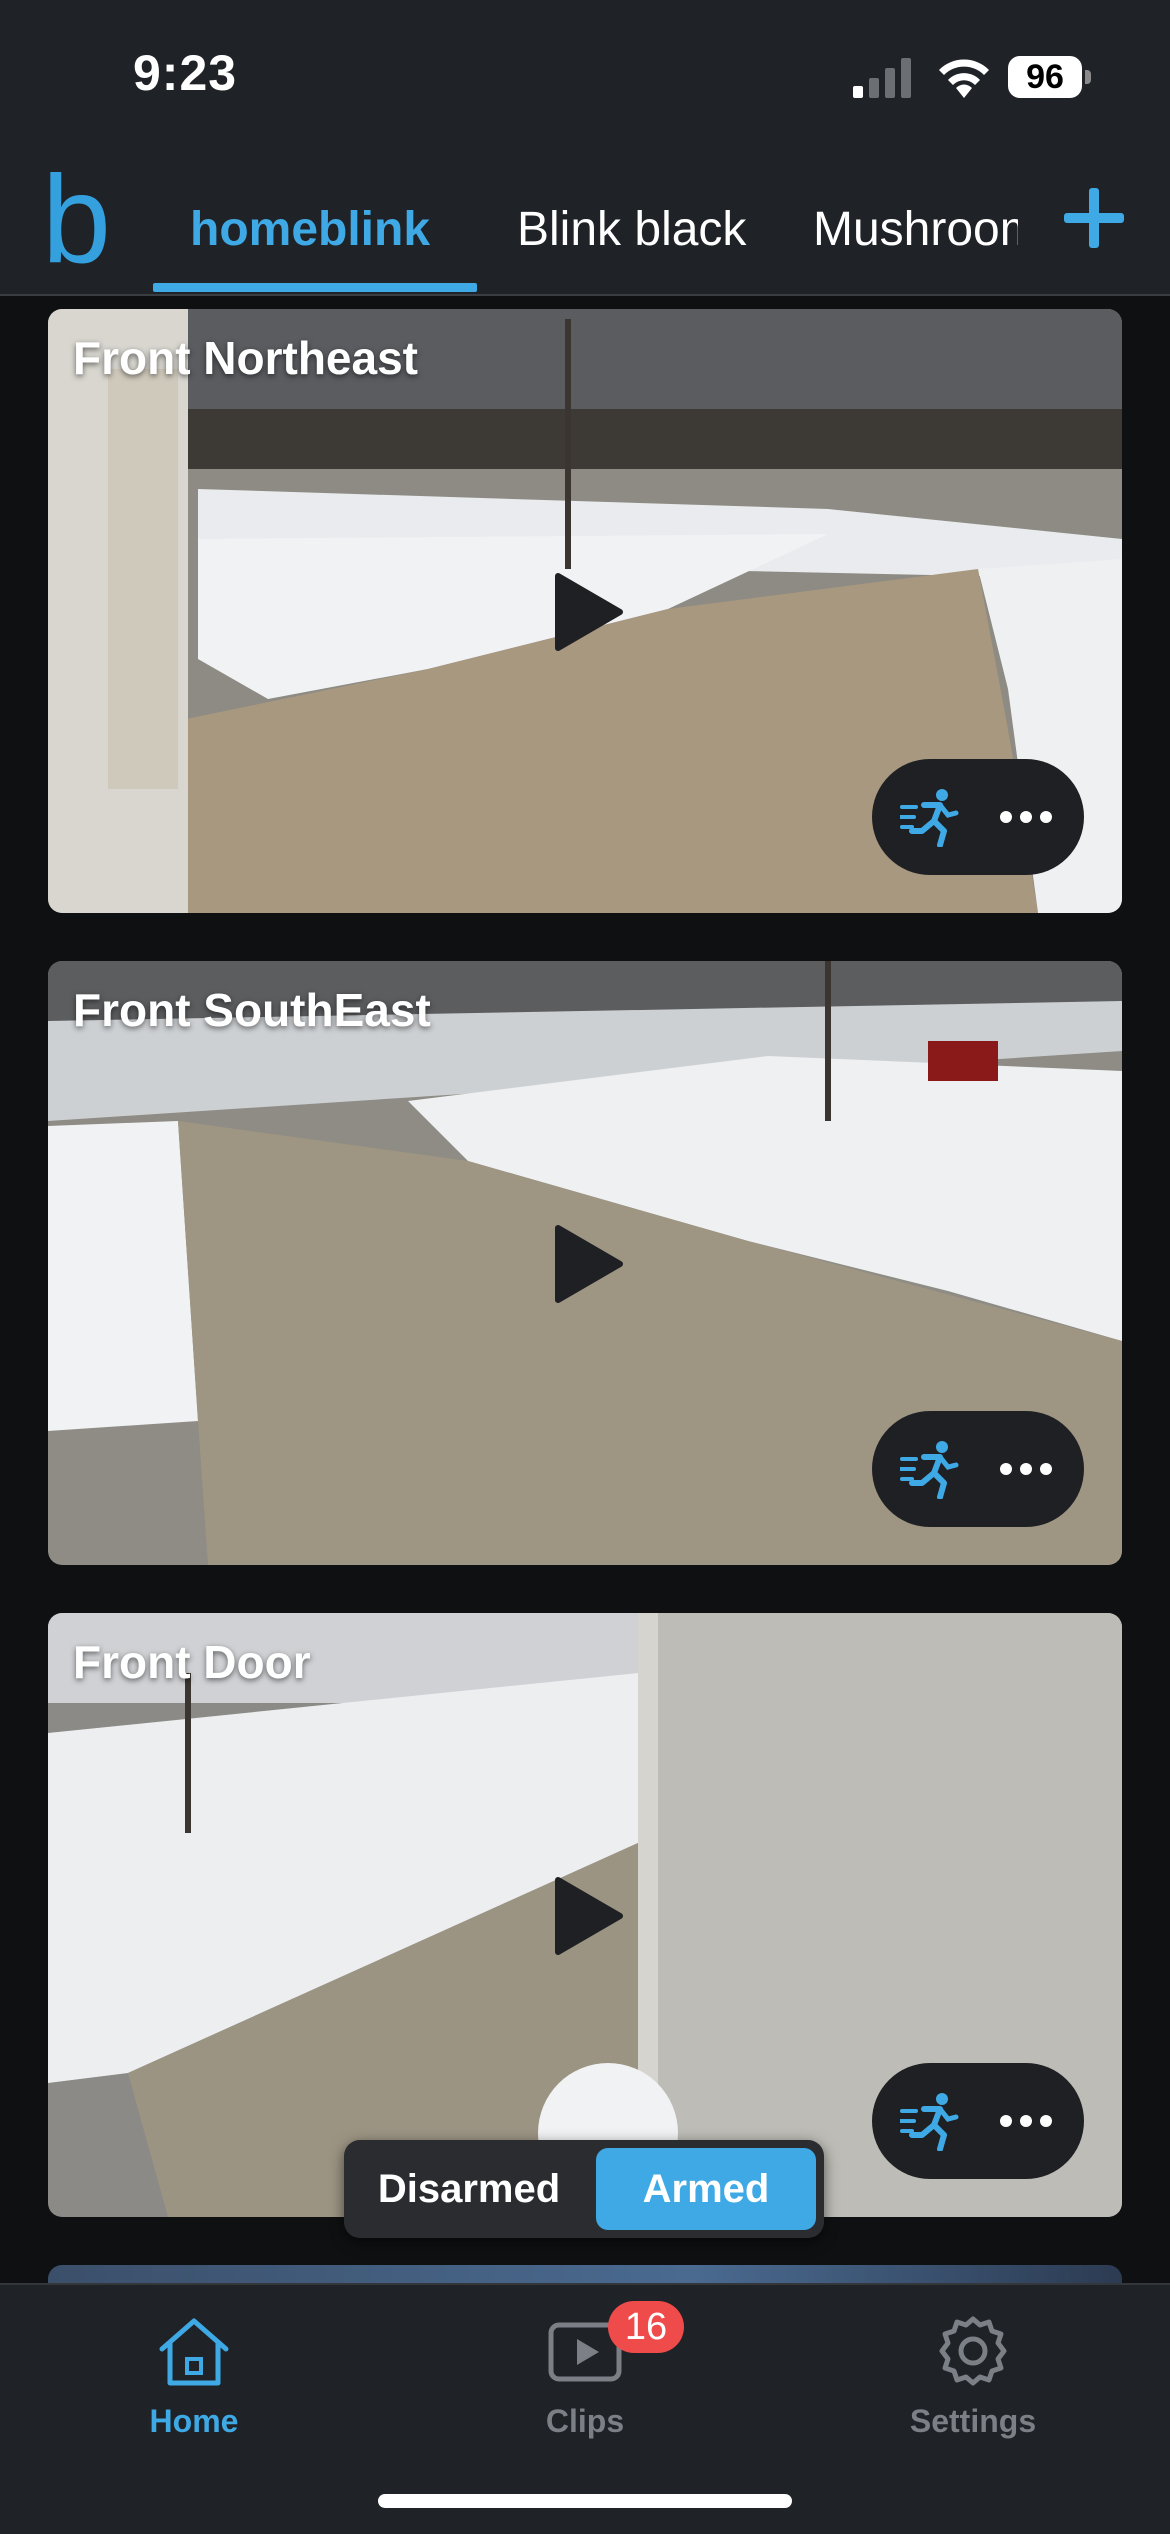 The image size is (1170, 2534). I want to click on clips-count-badge: 16, so click(646, 2327).